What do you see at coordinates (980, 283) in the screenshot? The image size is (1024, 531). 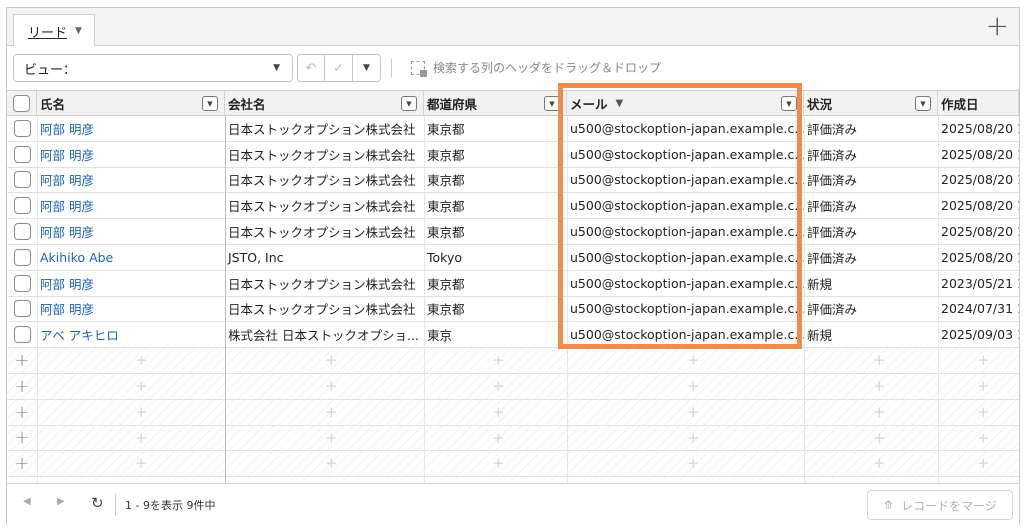 I see `created-date-cell: 2023/05/21 1` at bounding box center [980, 283].